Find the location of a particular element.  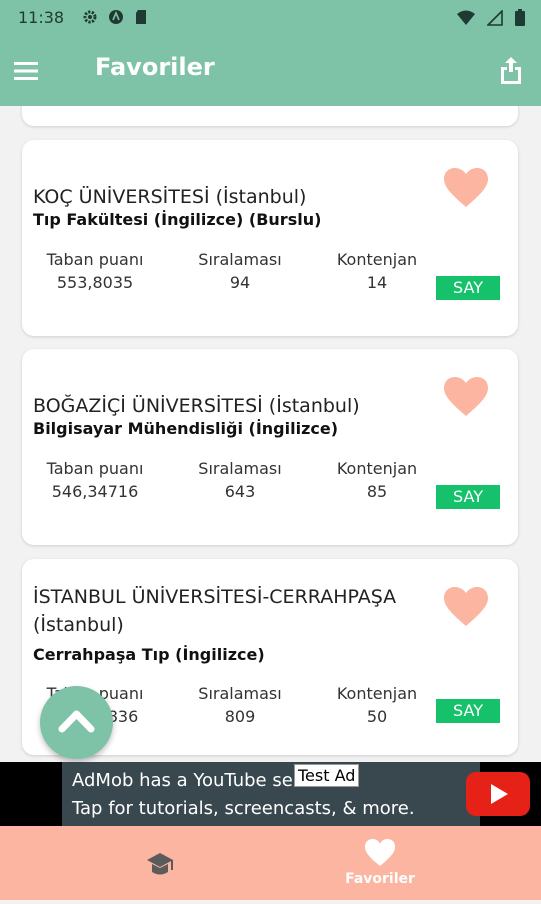

share-icon is located at coordinates (511, 70).